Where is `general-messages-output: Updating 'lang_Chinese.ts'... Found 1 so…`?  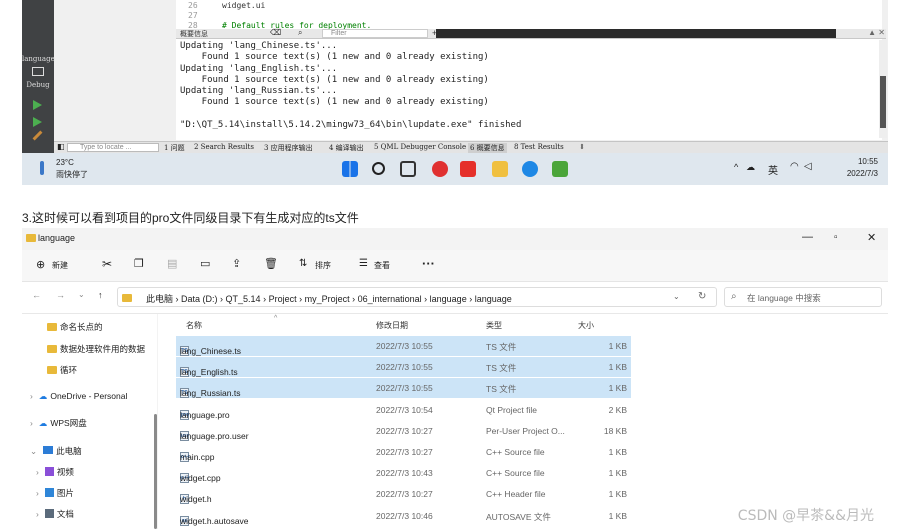 general-messages-output: Updating 'lang_Chinese.ts'... Found 1 so… is located at coordinates (529, 89).